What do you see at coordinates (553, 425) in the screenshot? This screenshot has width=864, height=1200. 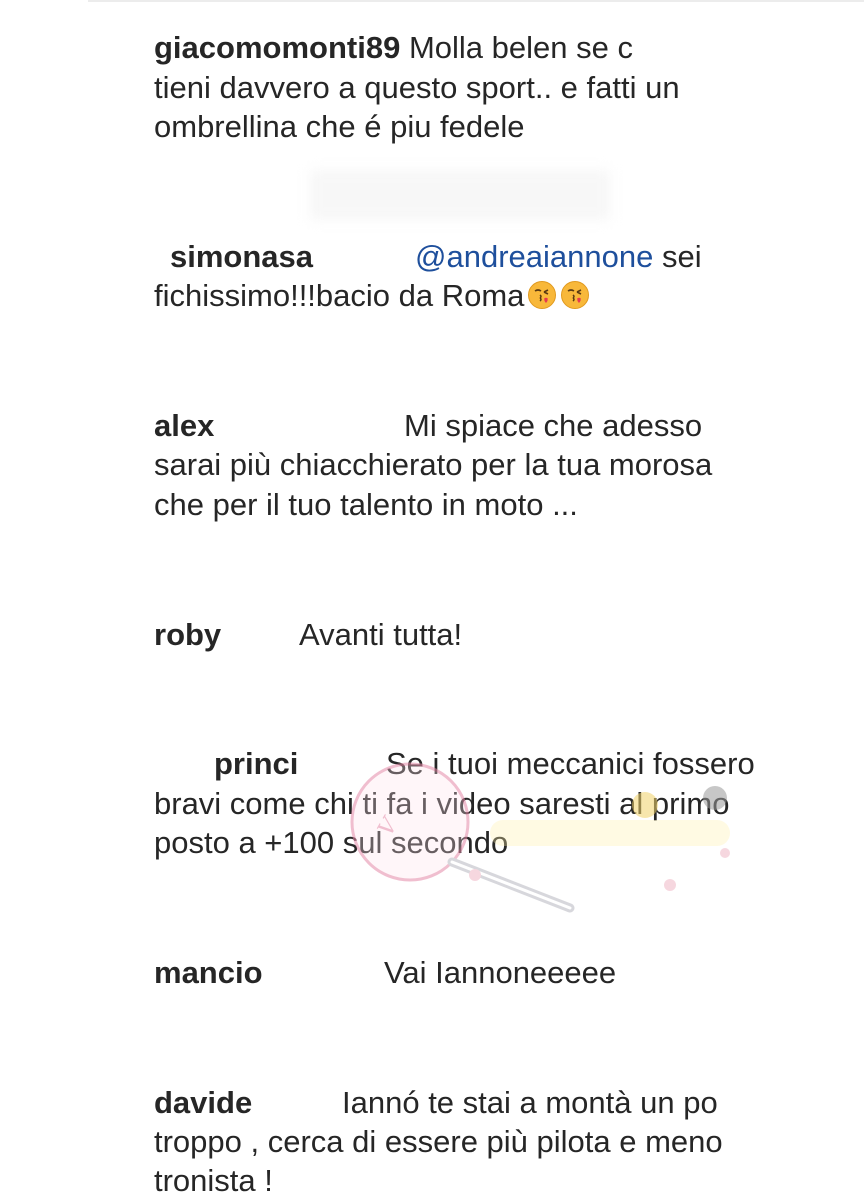 I see `comment-text: Mi spiace che adesso` at bounding box center [553, 425].